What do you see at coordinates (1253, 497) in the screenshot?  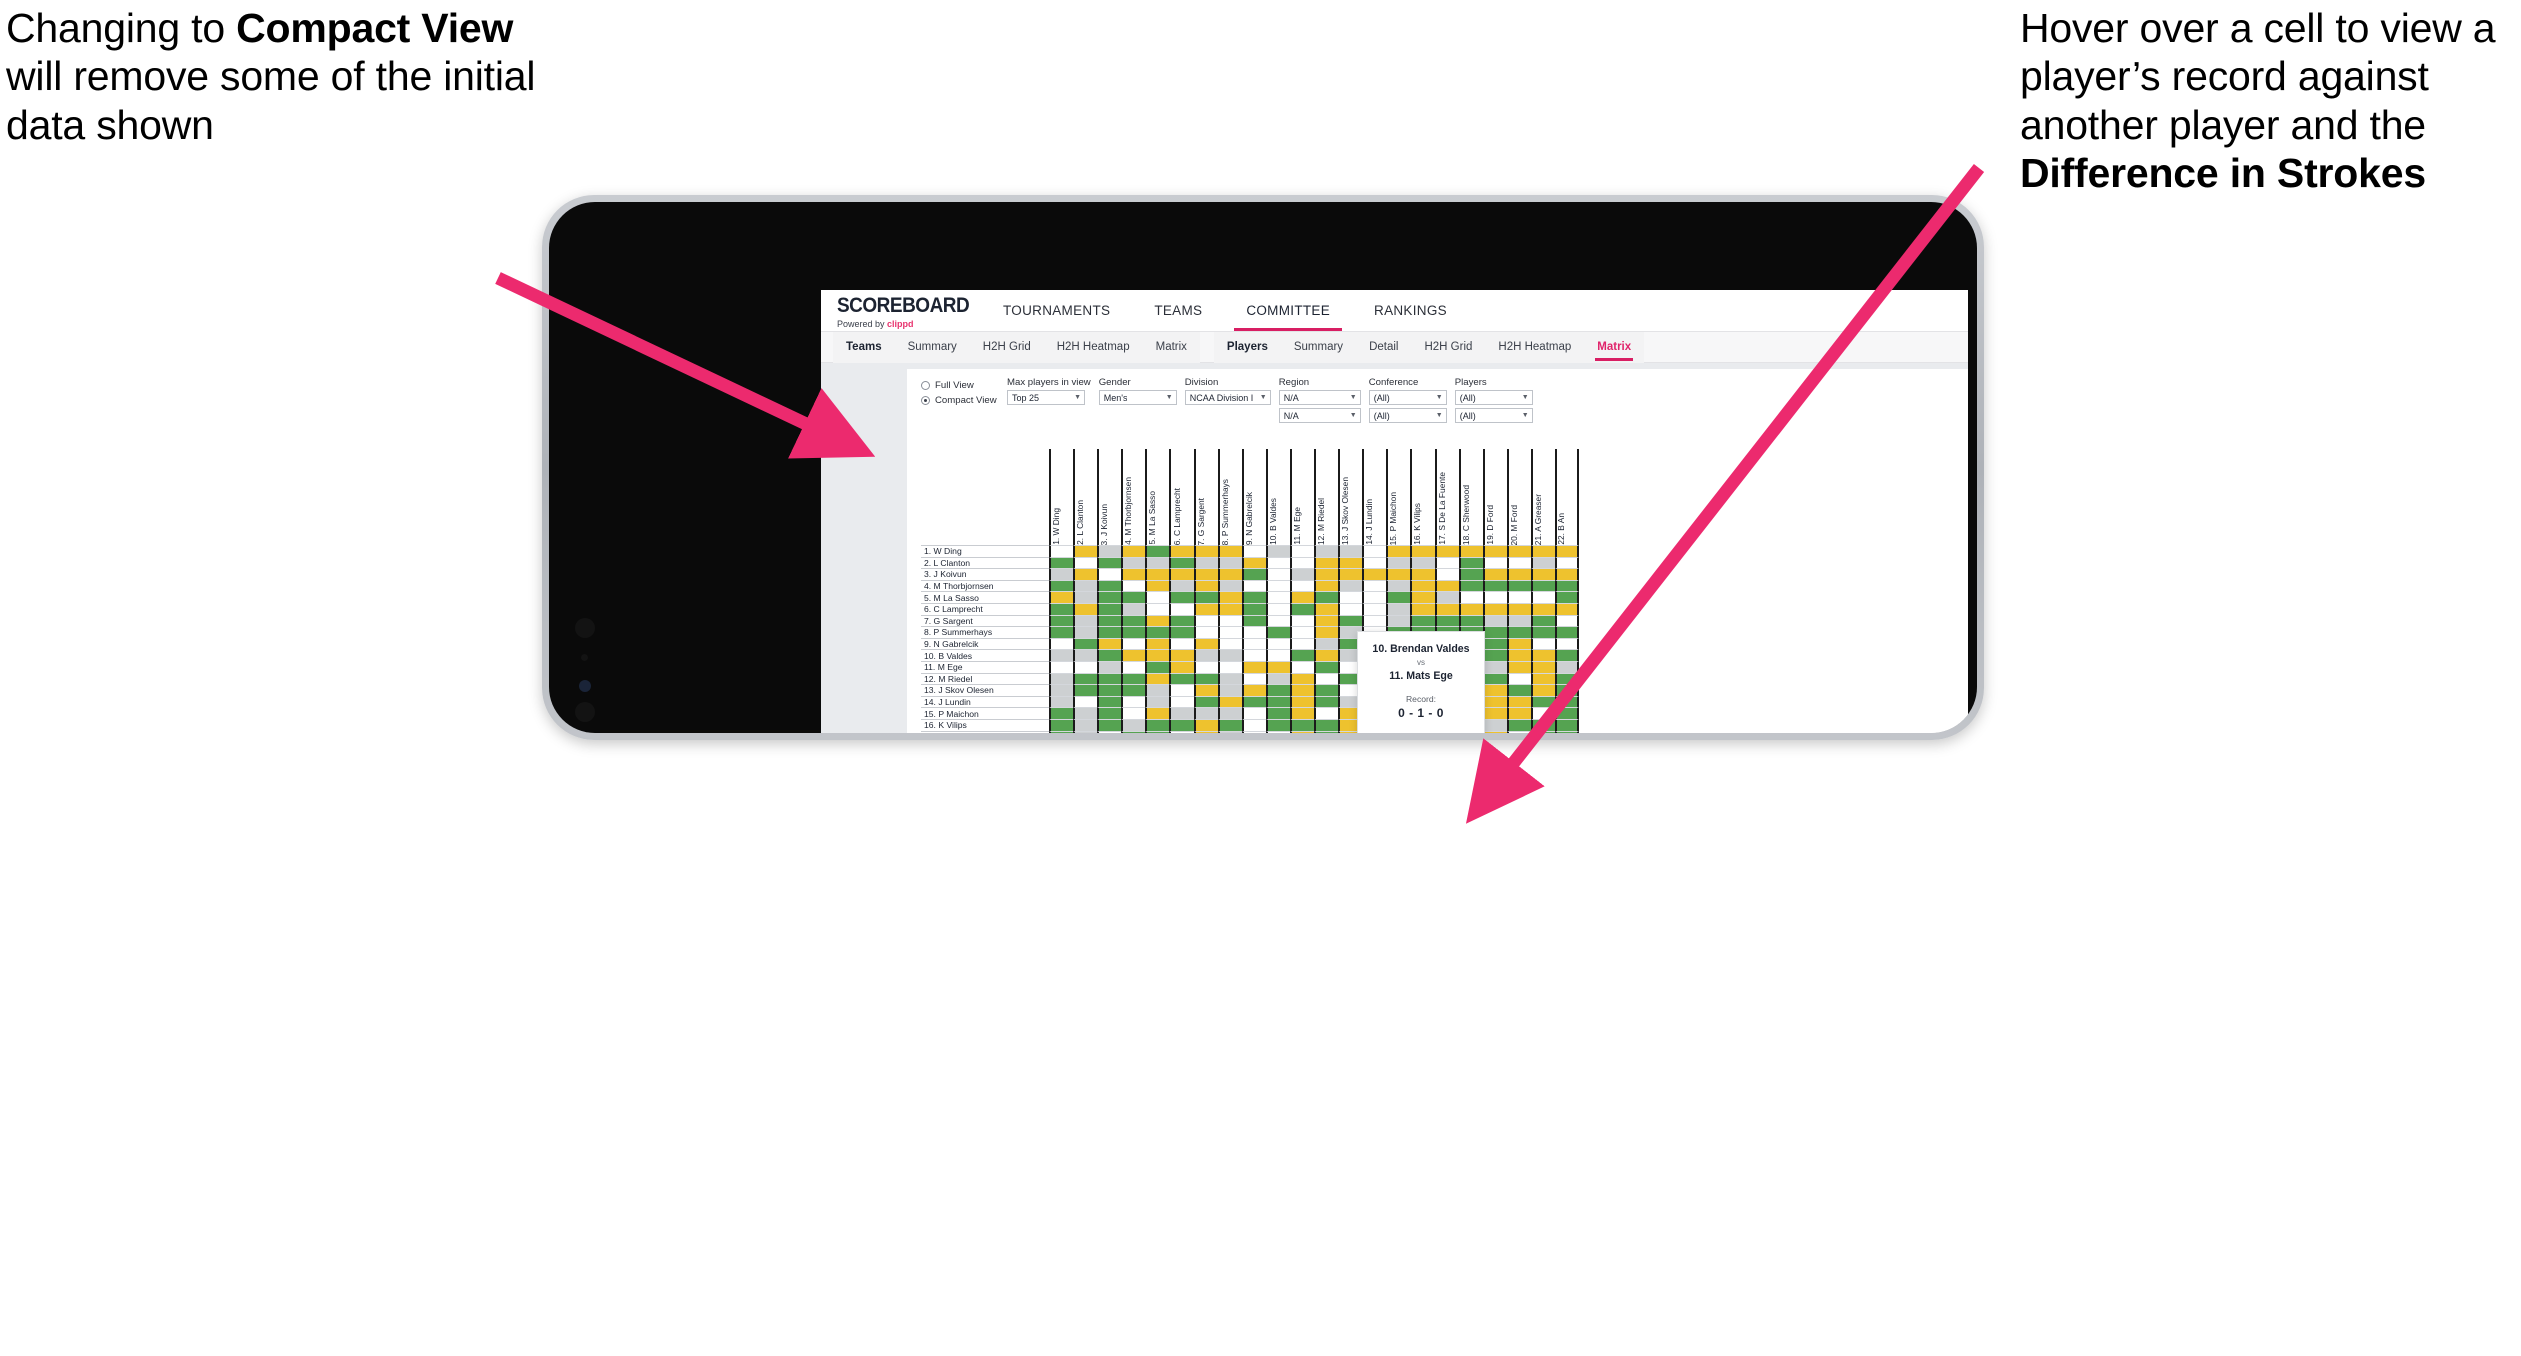 I see `matrix-col-header: 9. N Gabrelcik` at bounding box center [1253, 497].